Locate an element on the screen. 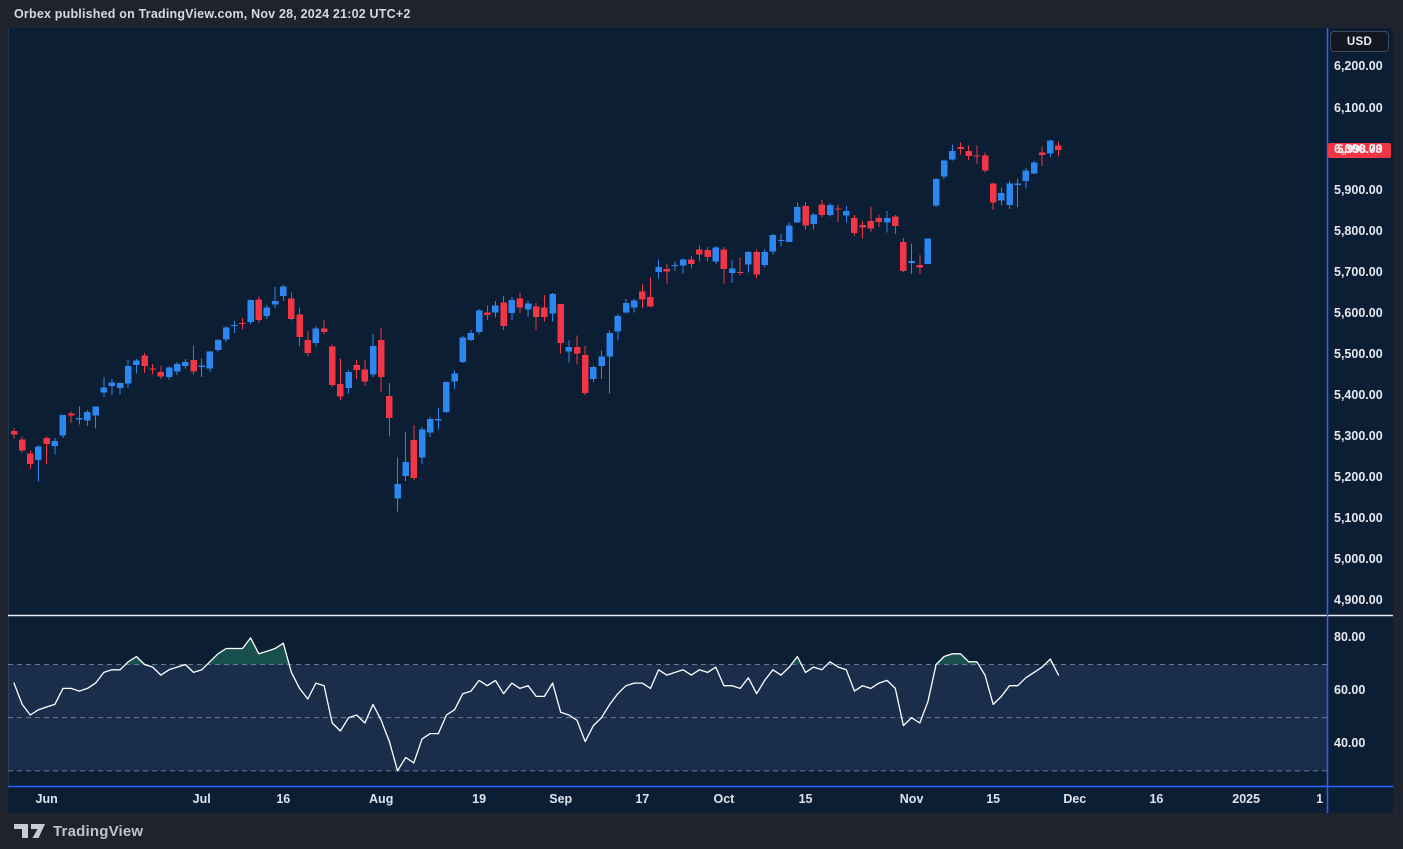 This screenshot has width=1403, height=849. time-tick-Nov: Nov is located at coordinates (911, 799).